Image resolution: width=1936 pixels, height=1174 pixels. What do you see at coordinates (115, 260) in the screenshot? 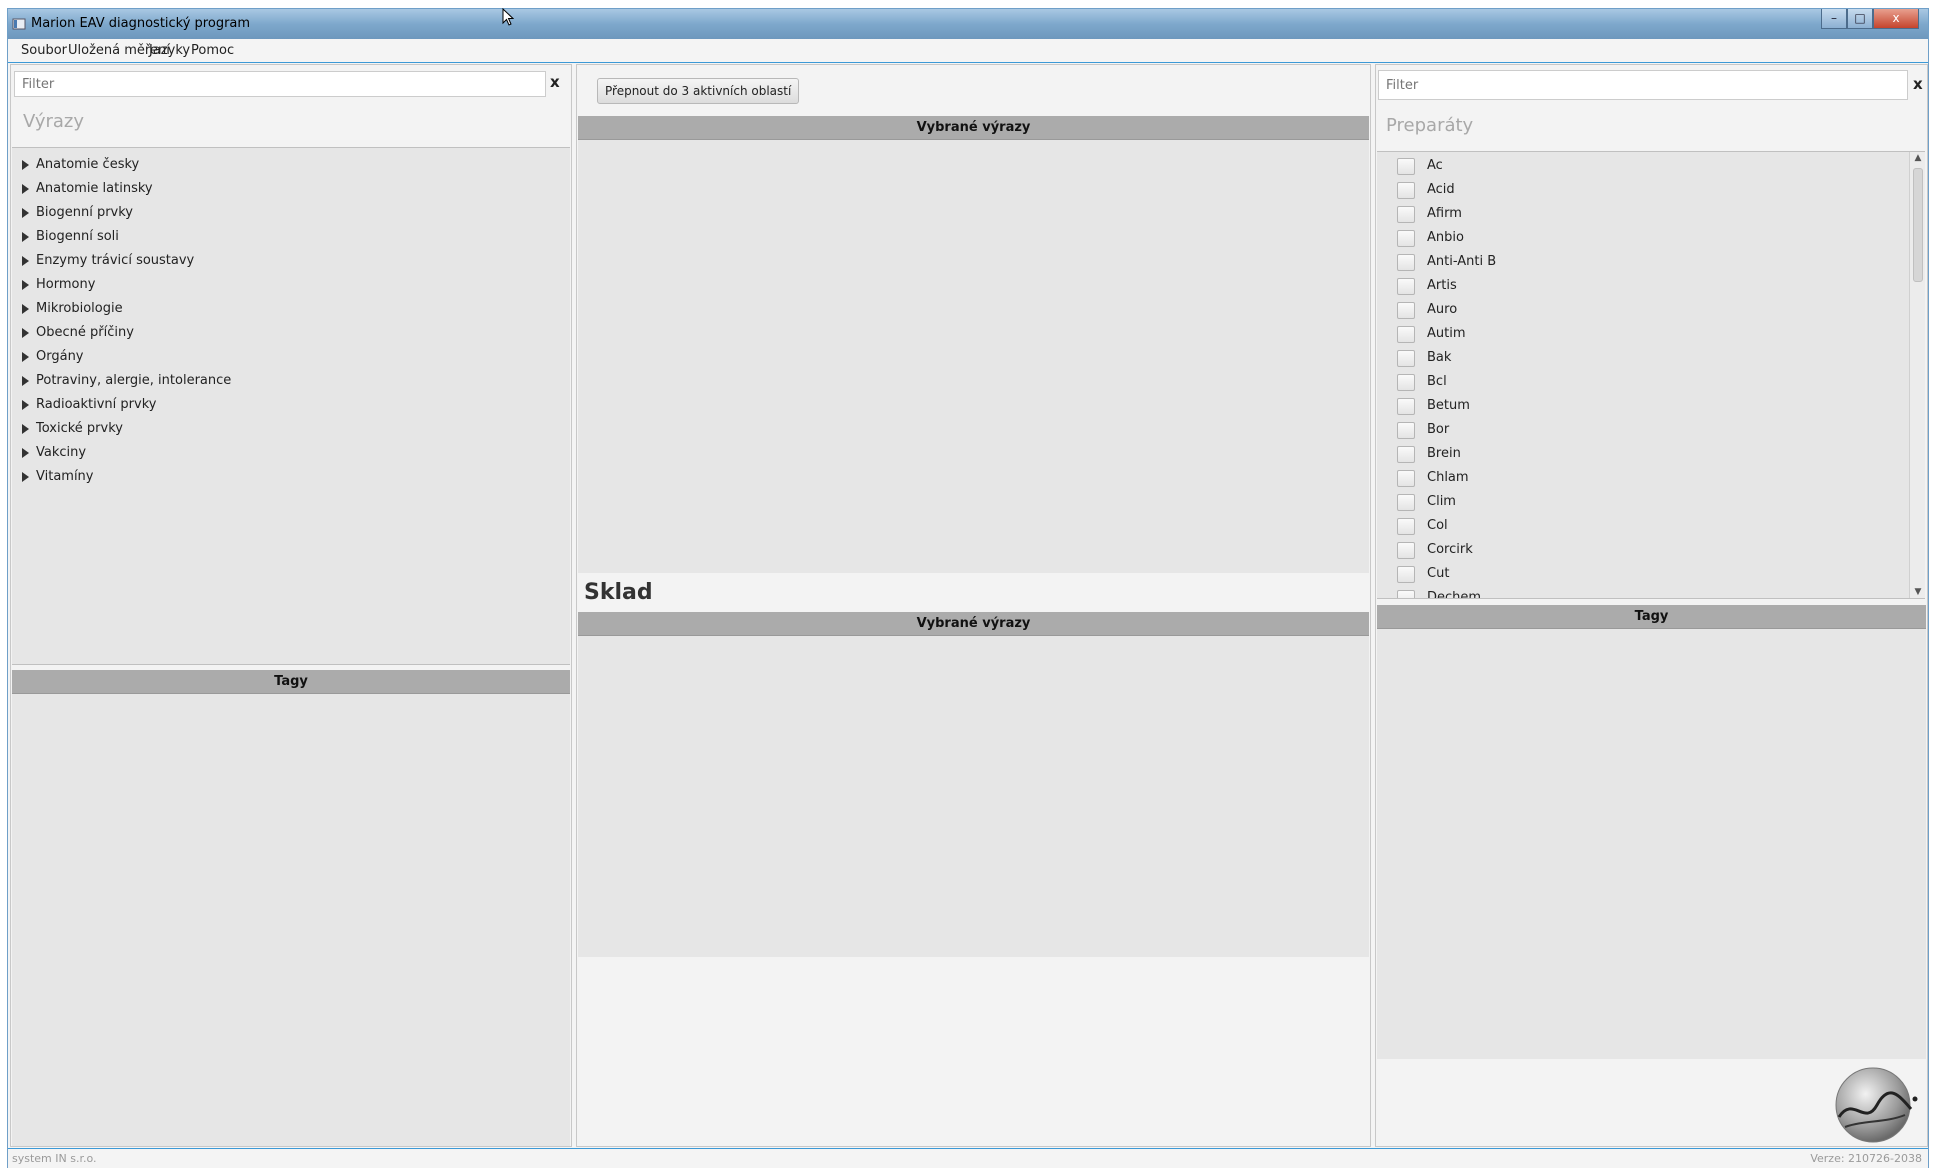
I see `tree-item-label: Enzymy trávicí soustavy` at bounding box center [115, 260].